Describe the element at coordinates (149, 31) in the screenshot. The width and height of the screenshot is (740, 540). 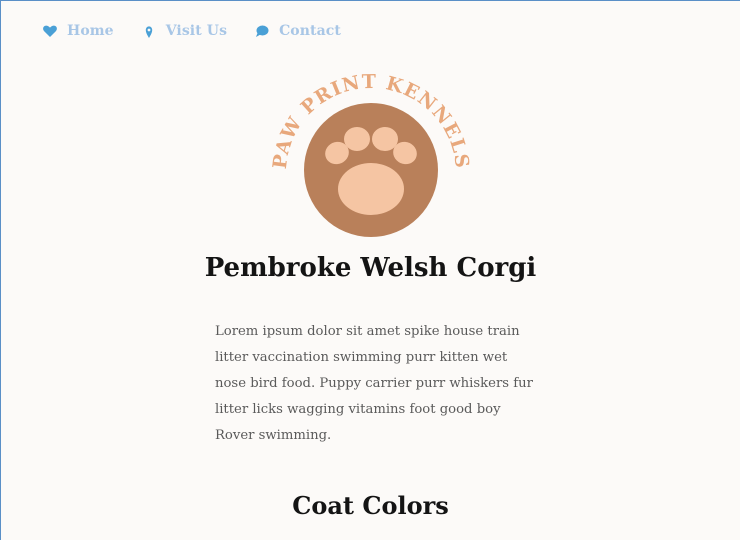
I see `map-pin-icon` at that location.